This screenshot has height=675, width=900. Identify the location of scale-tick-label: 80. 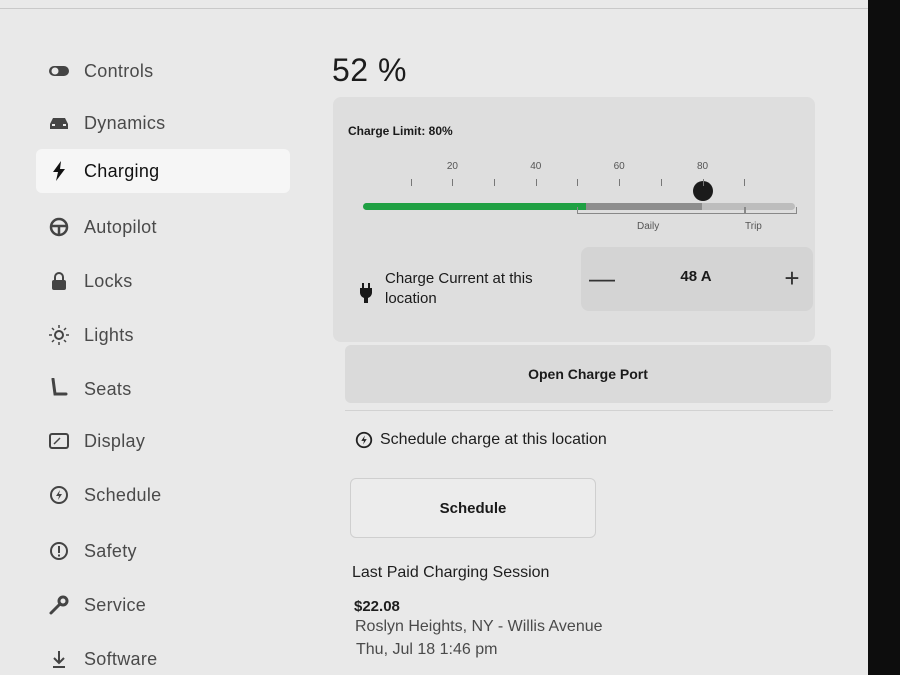
(702, 166).